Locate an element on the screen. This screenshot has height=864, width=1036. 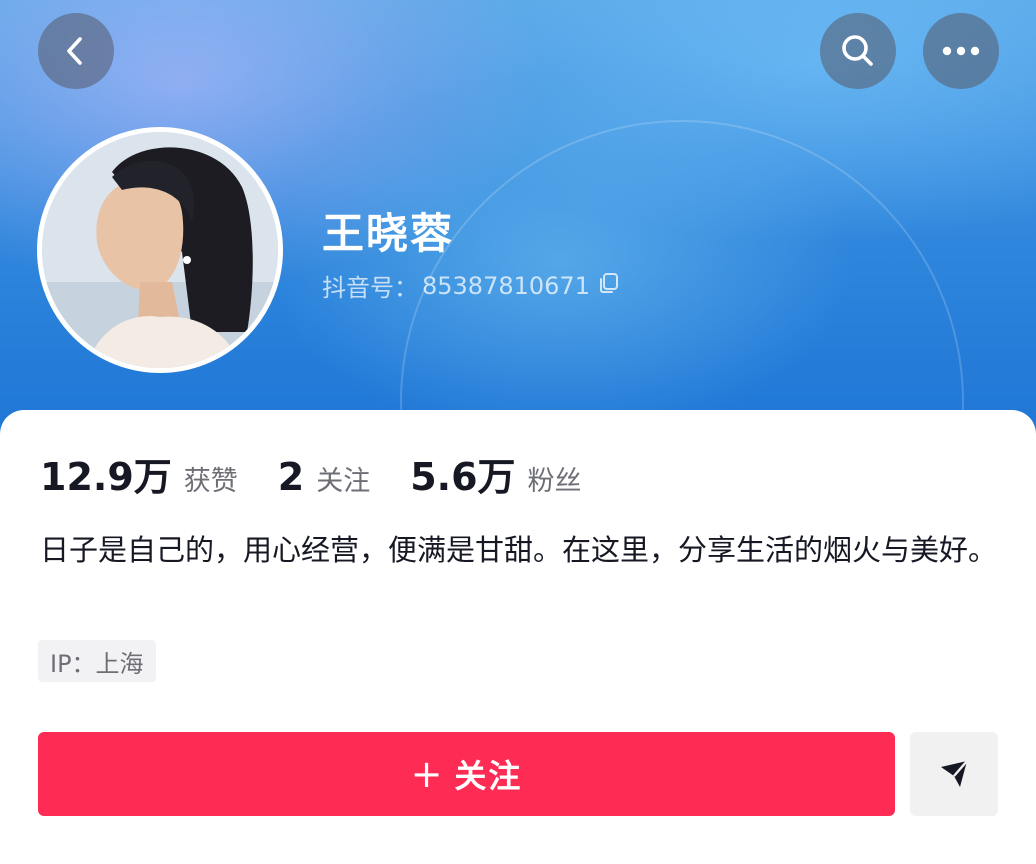
stat-followers-label: 粉丝 is located at coordinates (554, 481).